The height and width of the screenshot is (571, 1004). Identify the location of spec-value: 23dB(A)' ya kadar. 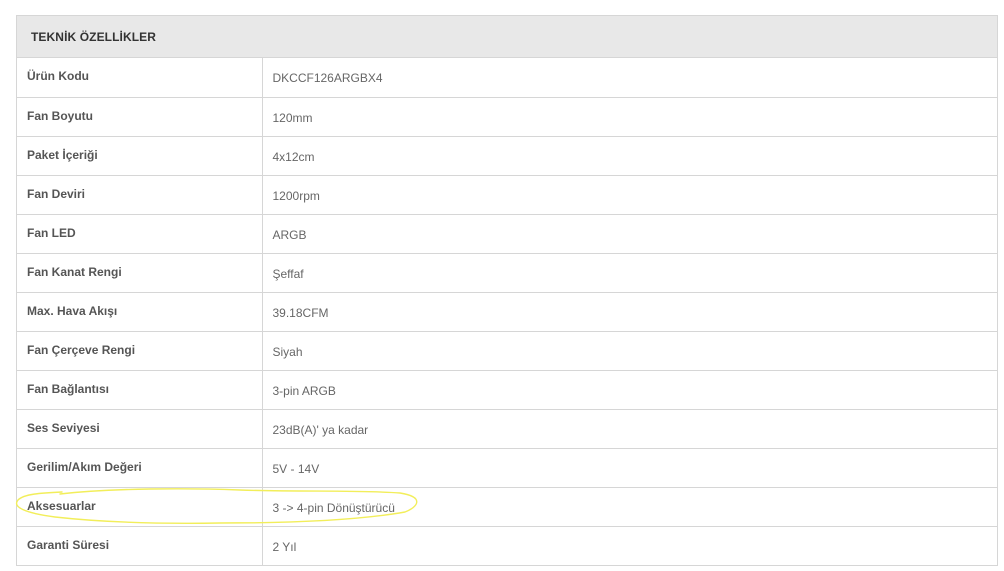
(629, 429).